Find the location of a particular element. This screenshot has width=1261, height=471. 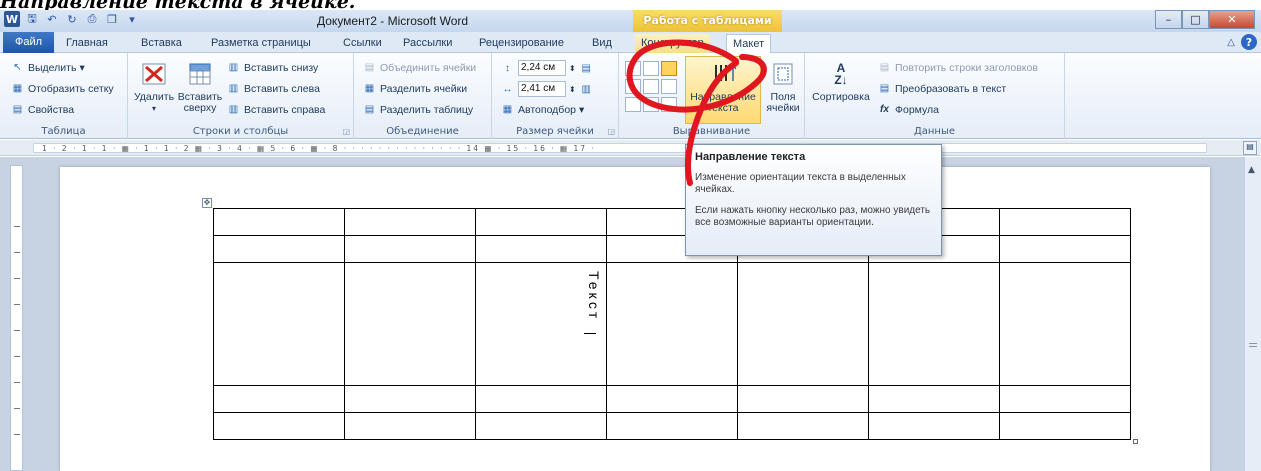

repeat-header-rows-button: ▤ Повторить строки заголовков is located at coordinates (957, 67).